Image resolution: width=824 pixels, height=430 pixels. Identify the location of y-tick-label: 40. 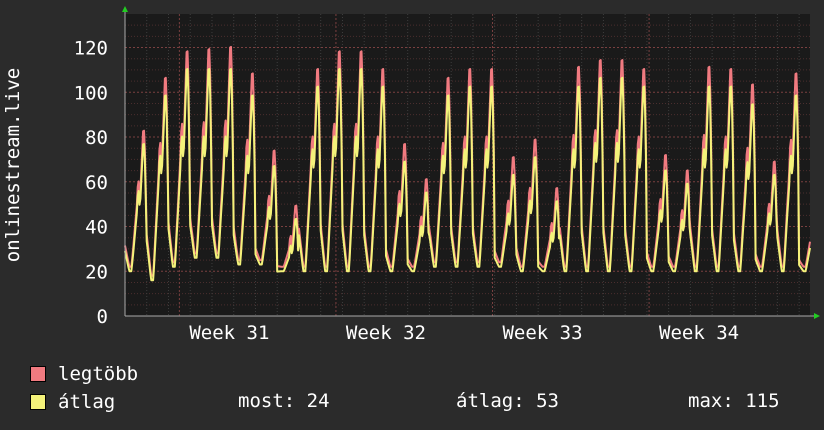
(96, 228).